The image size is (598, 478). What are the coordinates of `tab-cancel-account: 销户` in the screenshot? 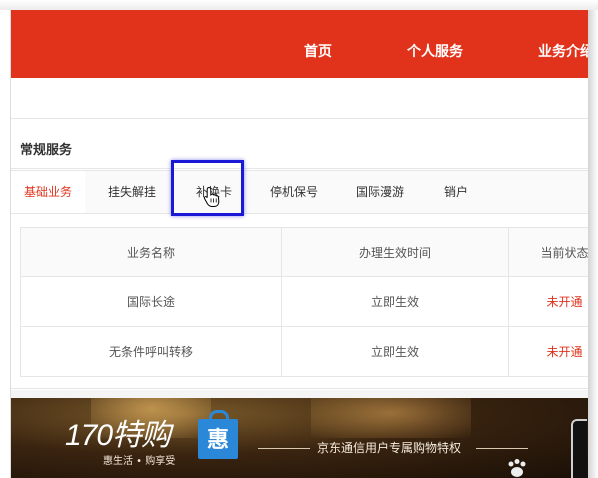 It's located at (456, 192).